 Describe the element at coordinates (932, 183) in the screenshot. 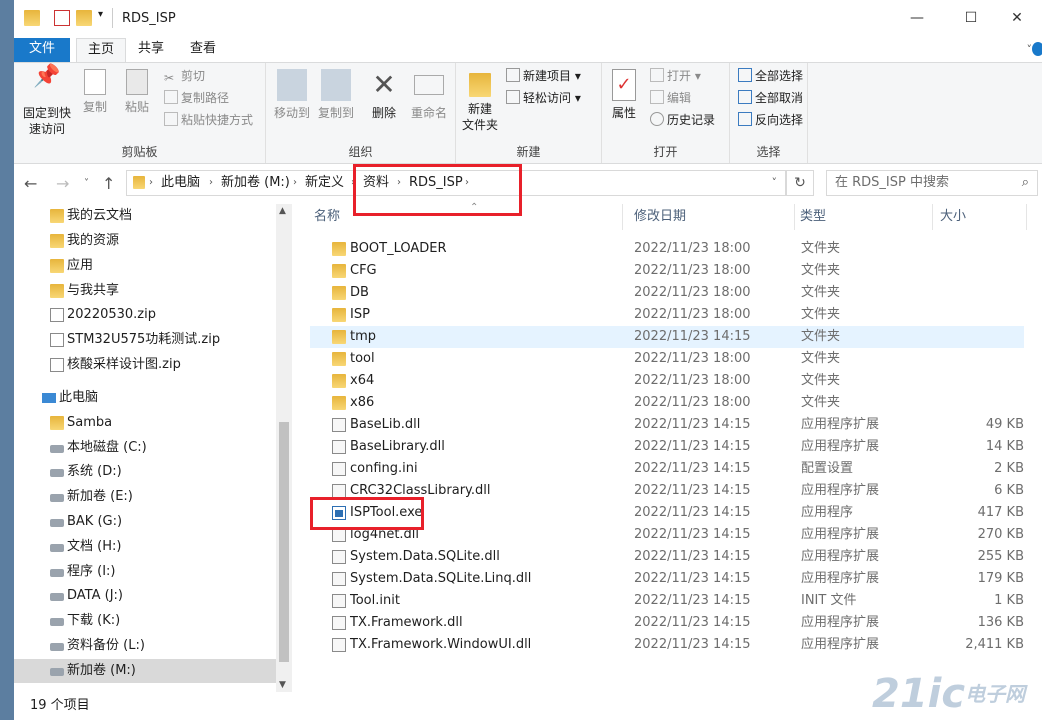

I see `search-input: 在 RDS_ISP 中搜索 ⌕` at that location.